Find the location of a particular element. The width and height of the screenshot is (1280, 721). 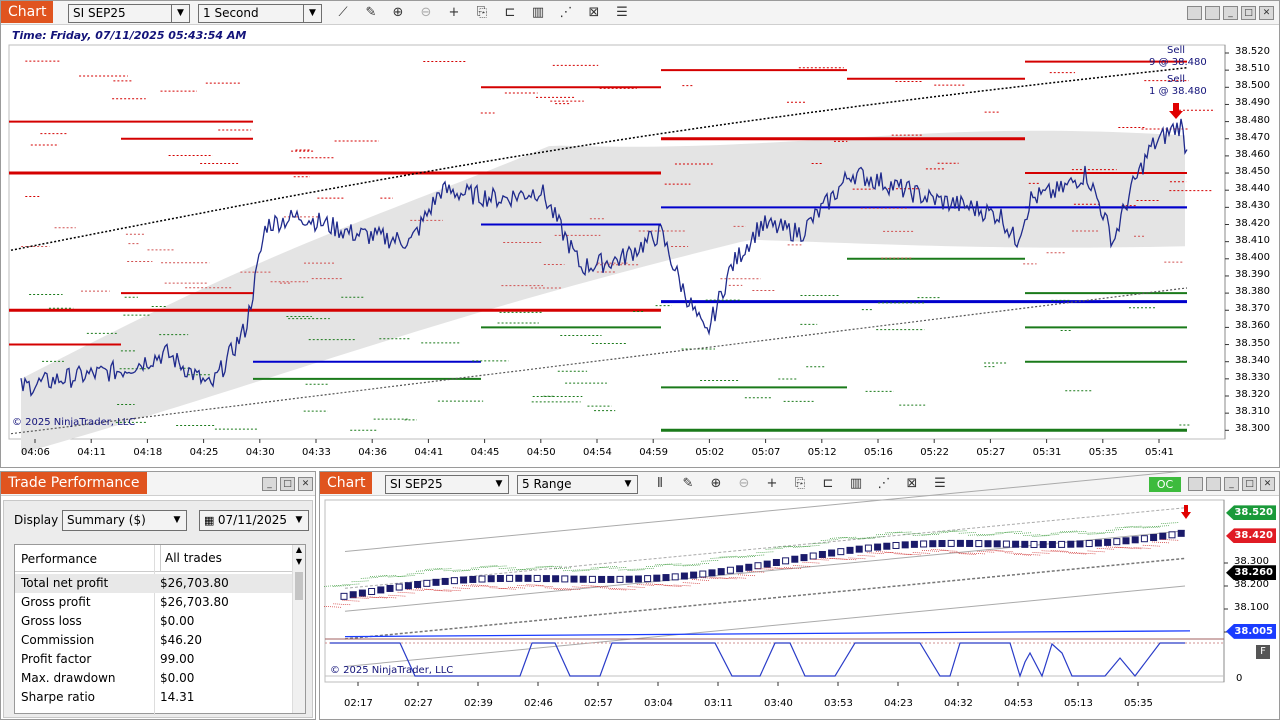

sell-label-2-line2: 1 @ 38.480 is located at coordinates (1178, 91).